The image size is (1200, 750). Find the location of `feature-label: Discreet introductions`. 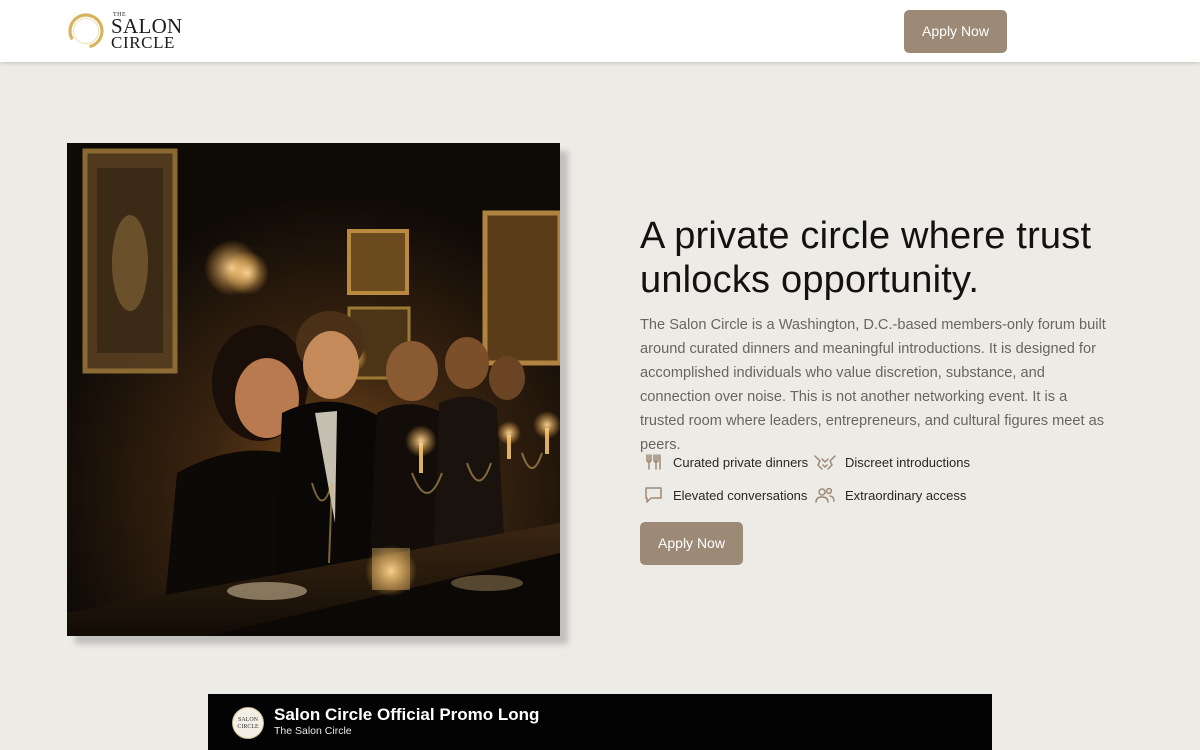

feature-label: Discreet introductions is located at coordinates (907, 462).